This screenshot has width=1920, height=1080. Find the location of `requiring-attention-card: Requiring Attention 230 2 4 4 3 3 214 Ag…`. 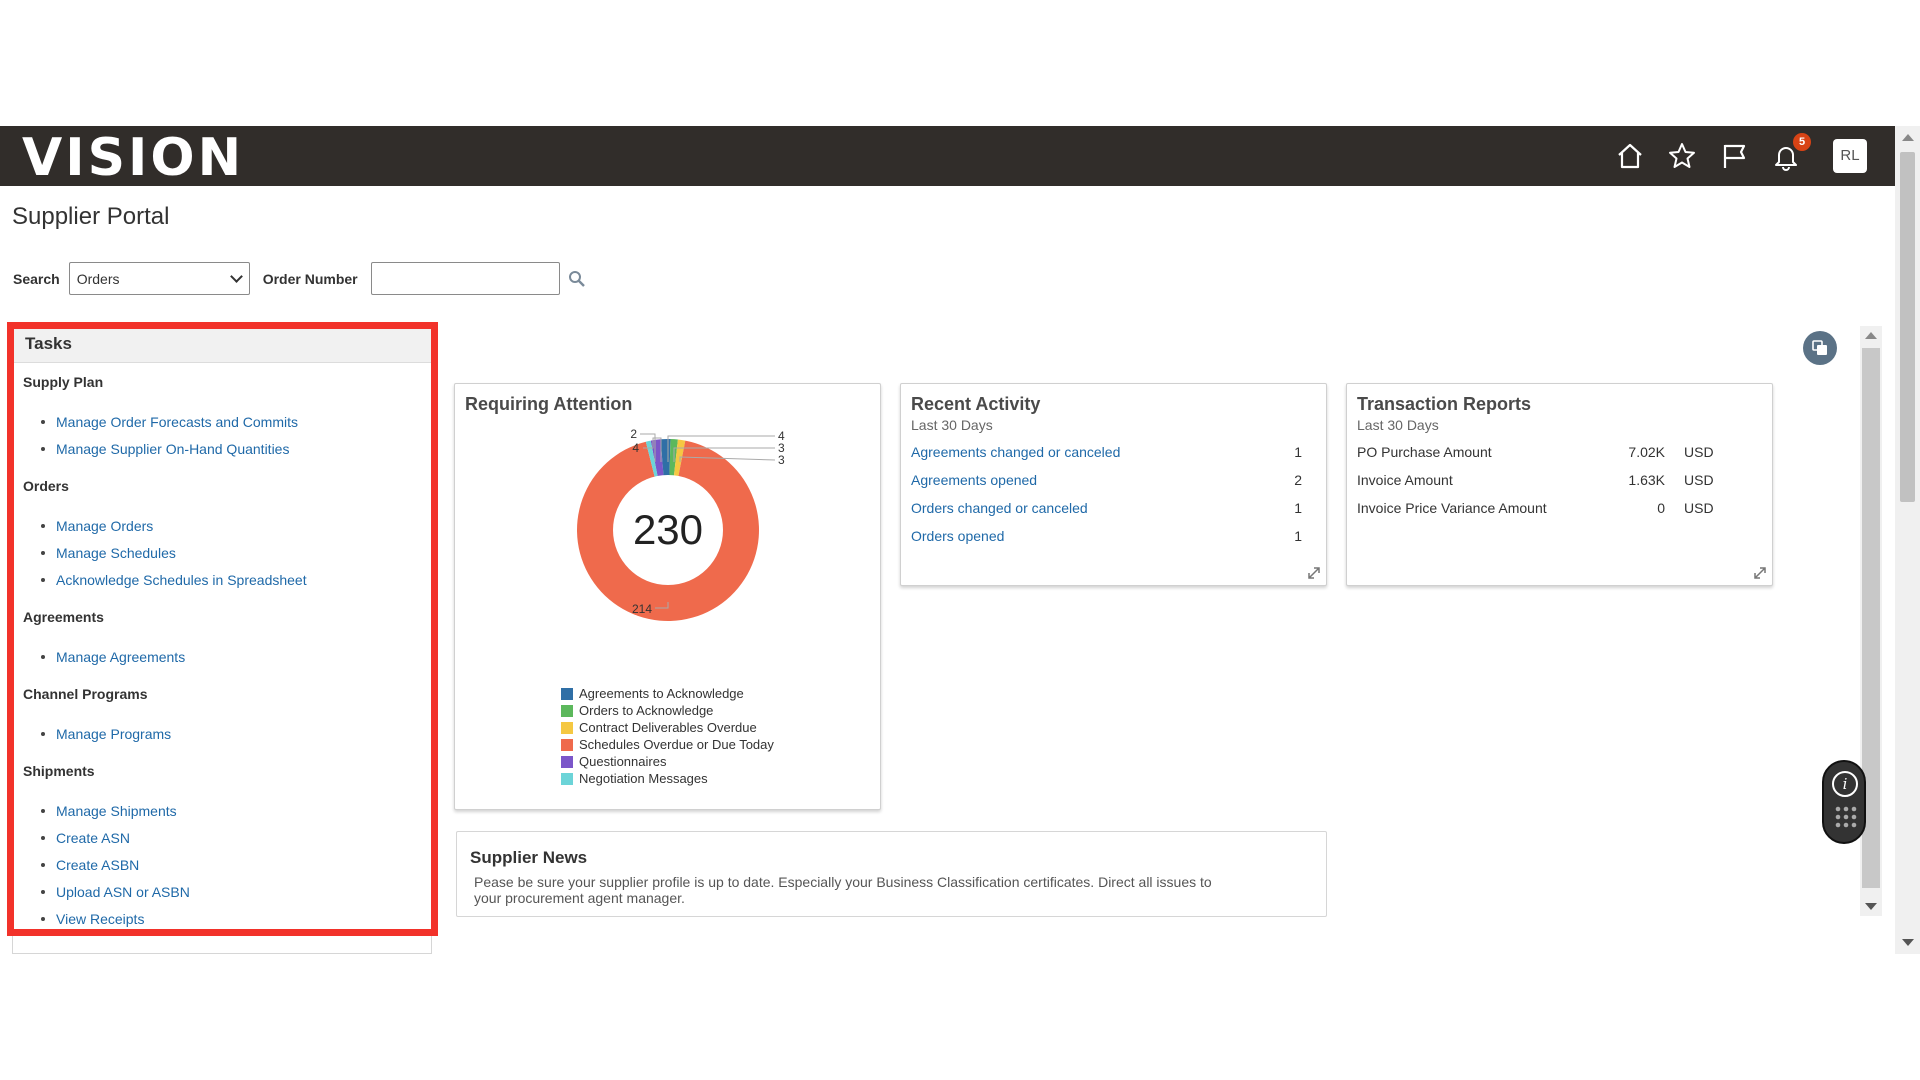

requiring-attention-card: Requiring Attention 230 2 4 4 3 3 214 Ag… is located at coordinates (667, 596).